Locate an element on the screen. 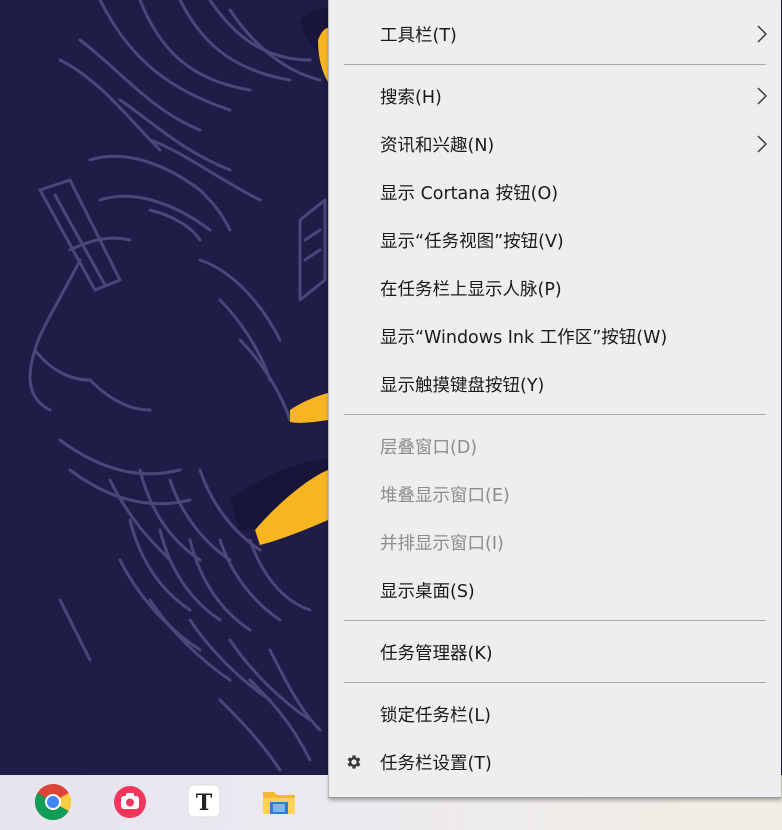 Image resolution: width=782 pixels, height=830 pixels. chrome-icon is located at coordinates (53, 802).